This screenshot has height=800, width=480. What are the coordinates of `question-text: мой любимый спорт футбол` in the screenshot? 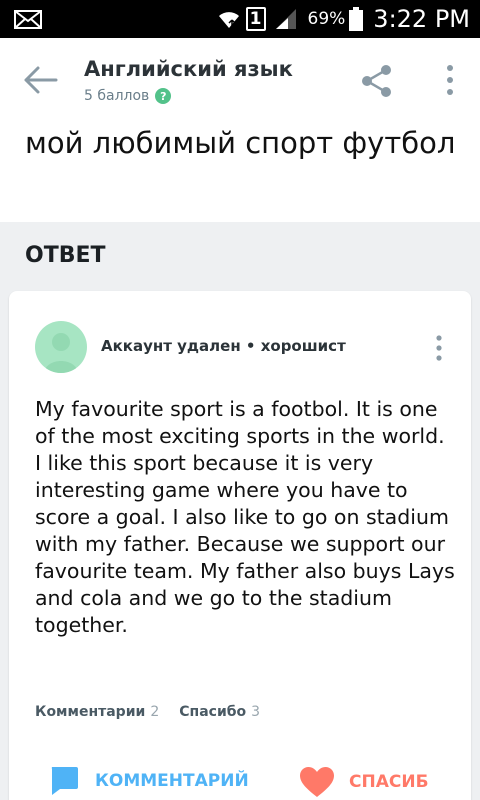 It's located at (240, 143).